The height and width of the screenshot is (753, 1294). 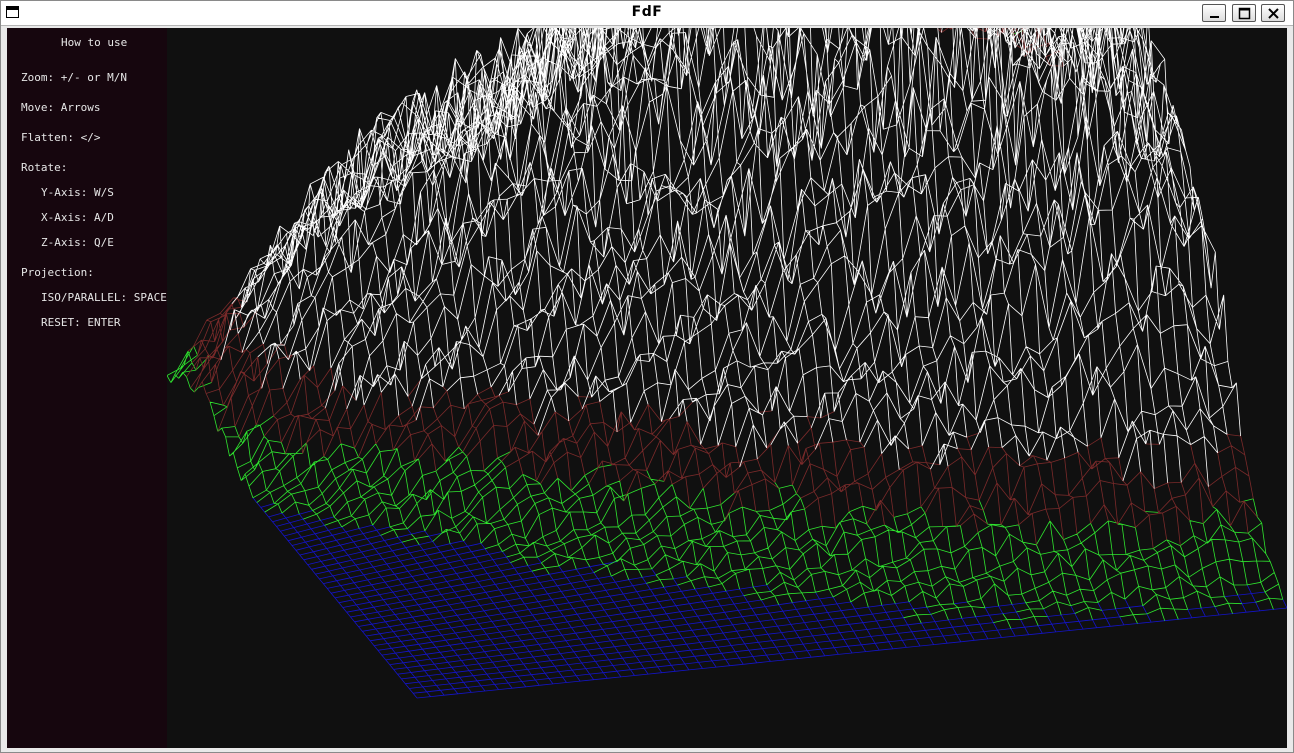 I want to click on maximize-button, so click(x=1244, y=13).